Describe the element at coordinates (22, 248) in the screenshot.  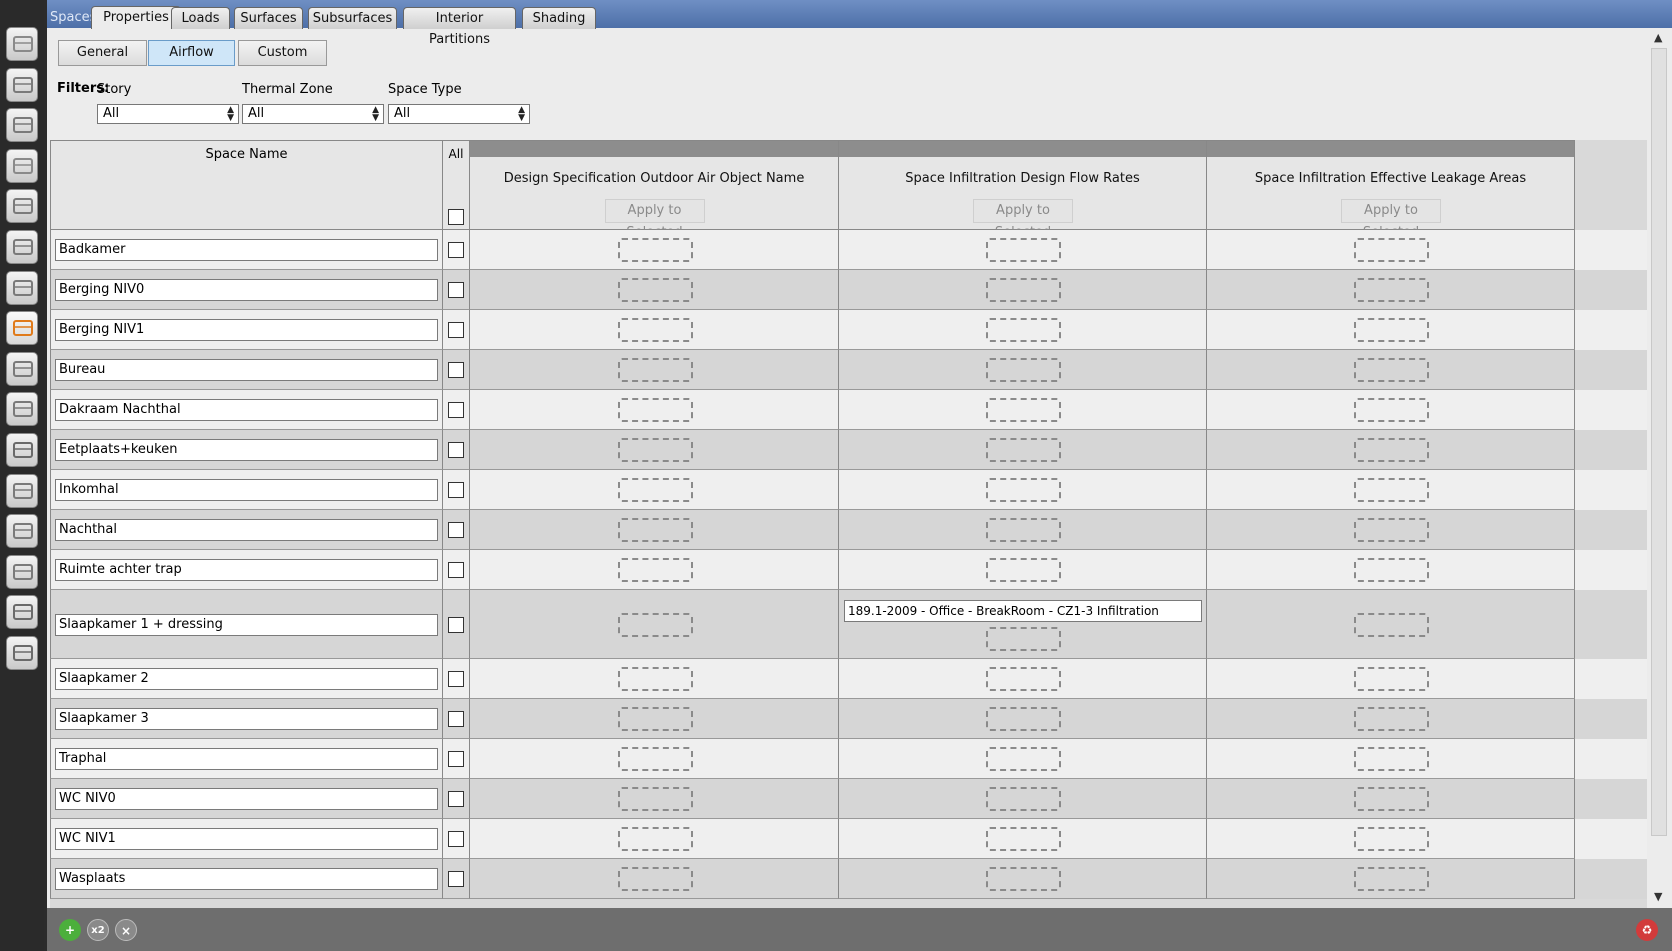
I see `geometry-tab-button` at that location.